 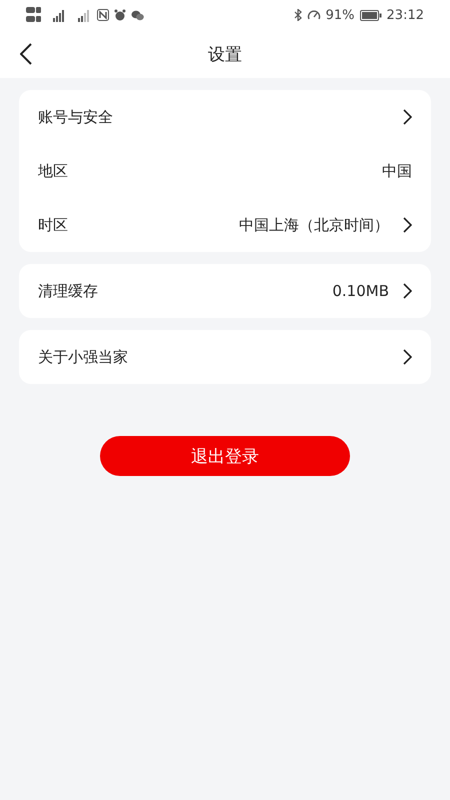 I want to click on battery-percent: 91%, so click(x=340, y=15).